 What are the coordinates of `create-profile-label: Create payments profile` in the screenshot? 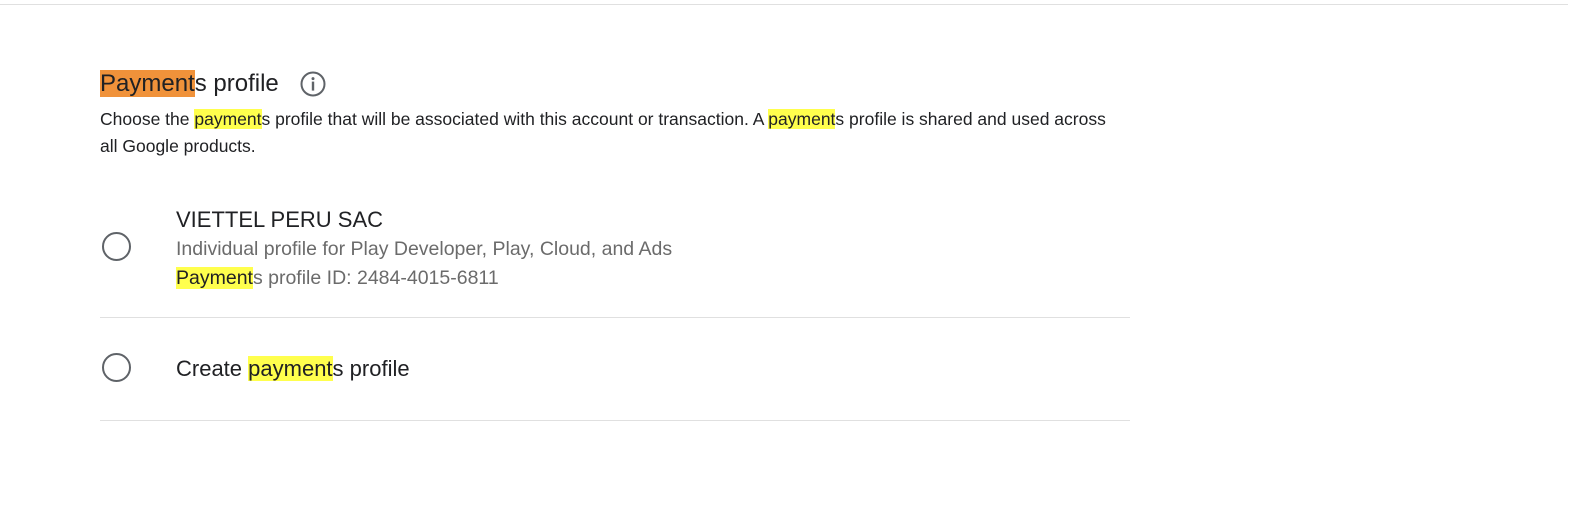 It's located at (293, 369).